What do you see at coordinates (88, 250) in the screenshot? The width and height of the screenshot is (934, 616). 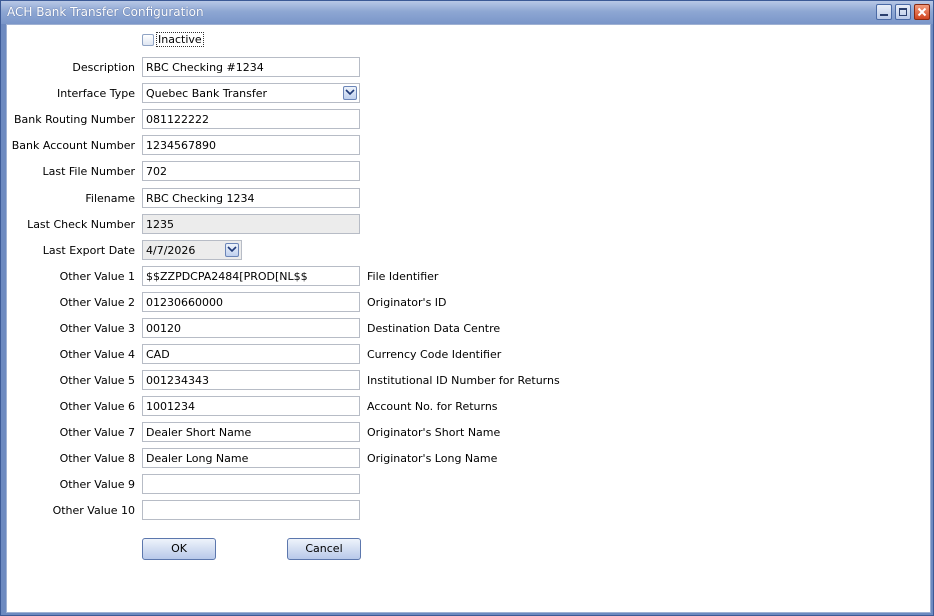 I see `last-export-label: Last Export Date` at bounding box center [88, 250].